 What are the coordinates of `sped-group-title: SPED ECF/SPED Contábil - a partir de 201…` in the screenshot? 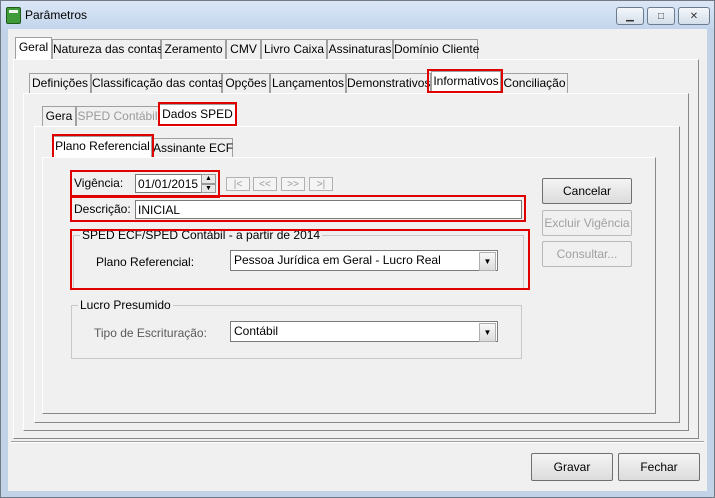 It's located at (201, 235).